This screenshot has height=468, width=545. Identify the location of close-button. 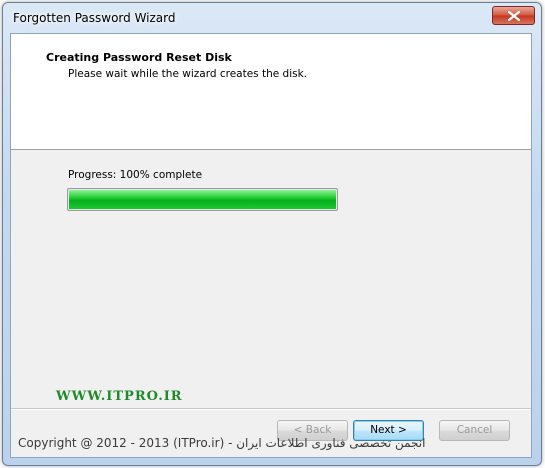
(513, 15).